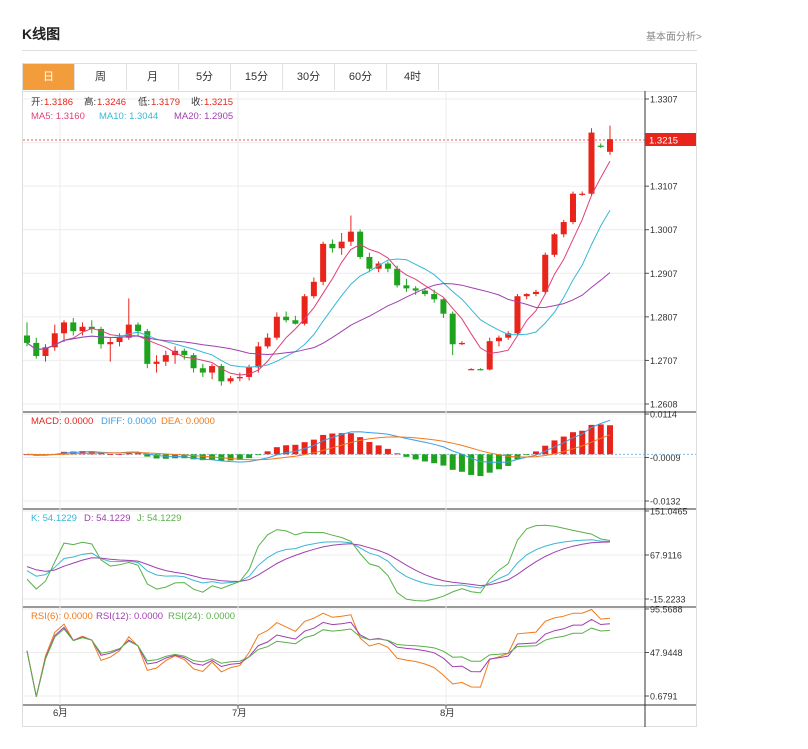  I want to click on high-value: 1.3246, so click(111, 102).